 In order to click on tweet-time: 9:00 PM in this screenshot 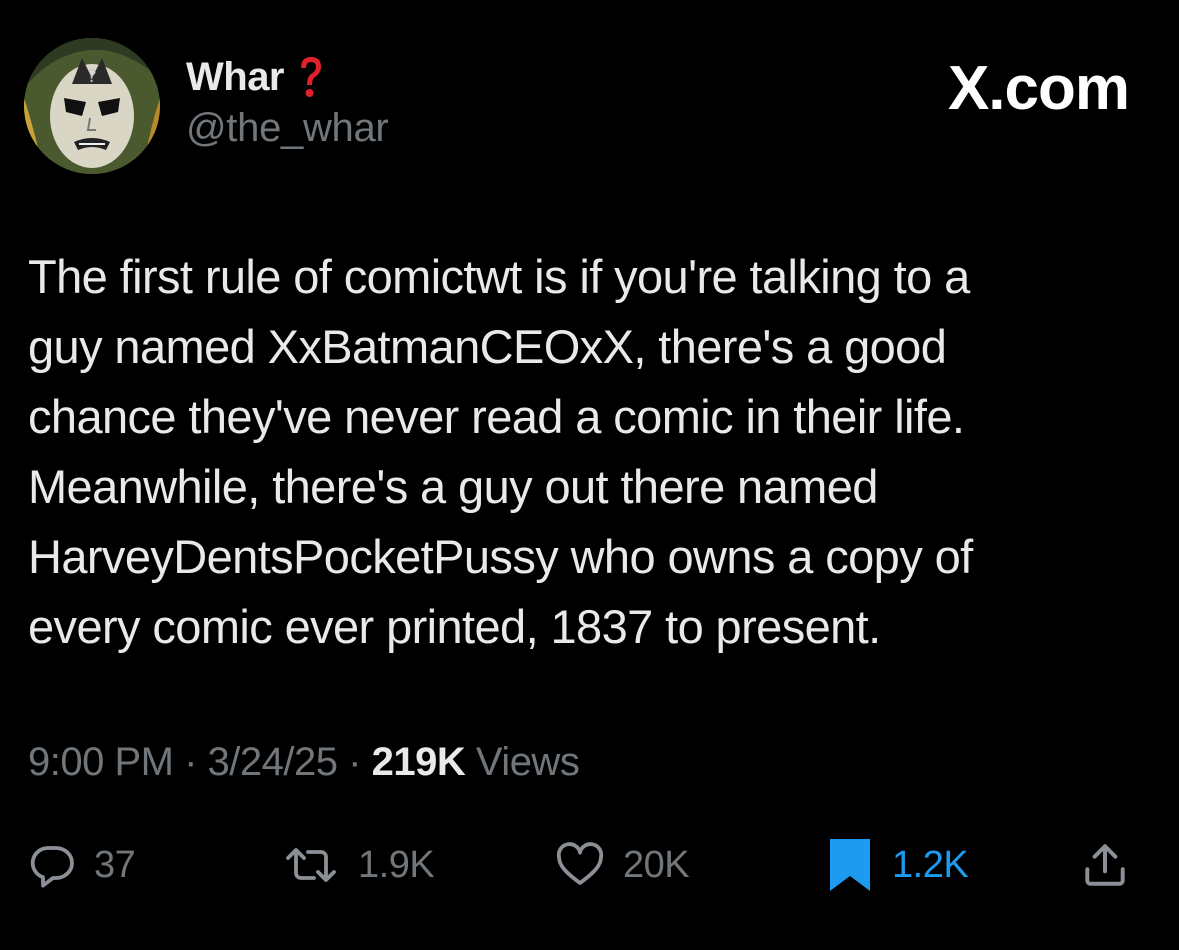, I will do `click(101, 762)`.